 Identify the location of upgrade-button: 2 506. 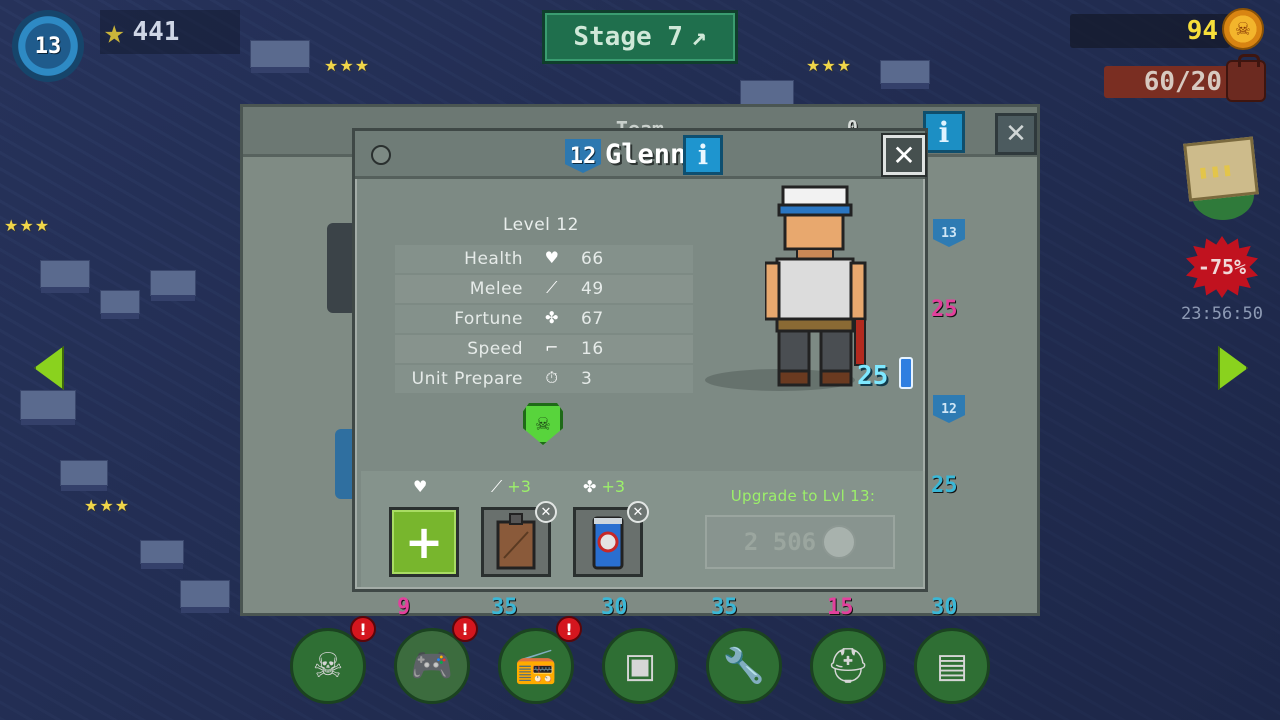
(800, 542).